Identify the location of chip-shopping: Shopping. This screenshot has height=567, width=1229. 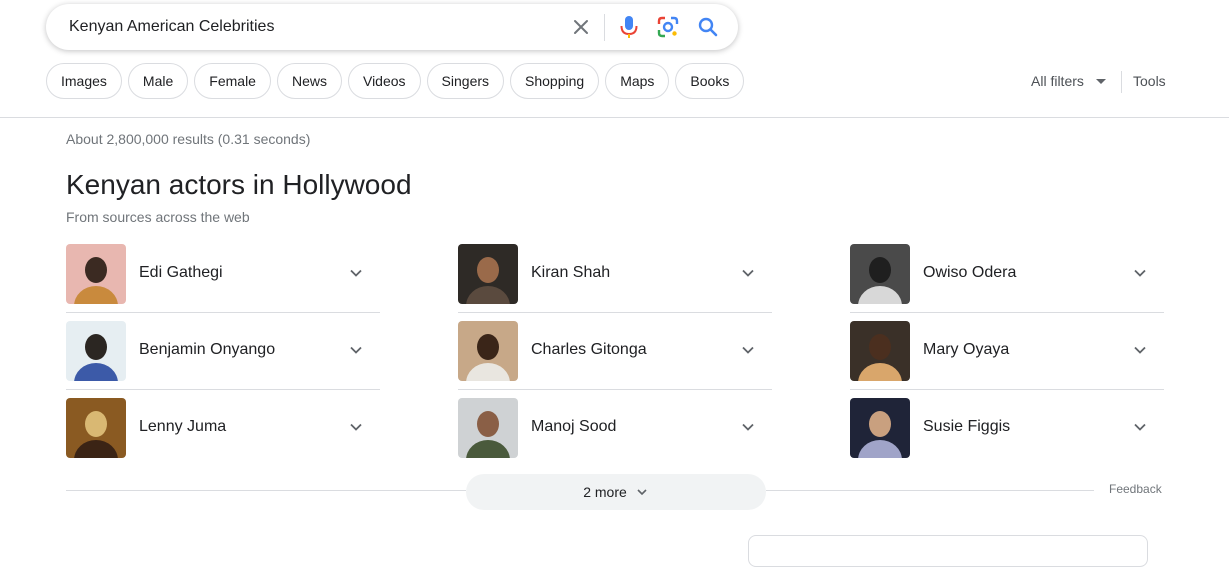
(555, 81).